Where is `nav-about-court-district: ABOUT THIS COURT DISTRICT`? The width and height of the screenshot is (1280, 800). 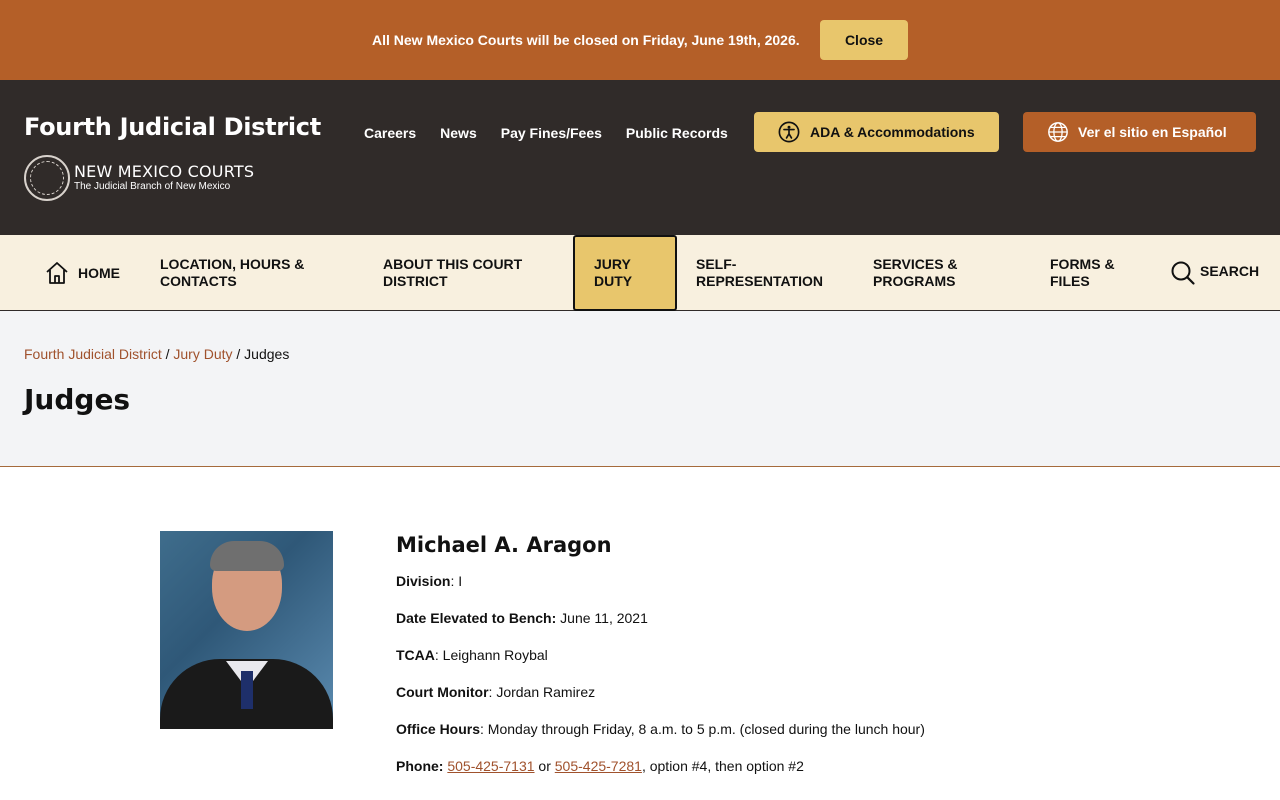
nav-about-court-district: ABOUT THIS COURT DISTRICT is located at coordinates (452, 273).